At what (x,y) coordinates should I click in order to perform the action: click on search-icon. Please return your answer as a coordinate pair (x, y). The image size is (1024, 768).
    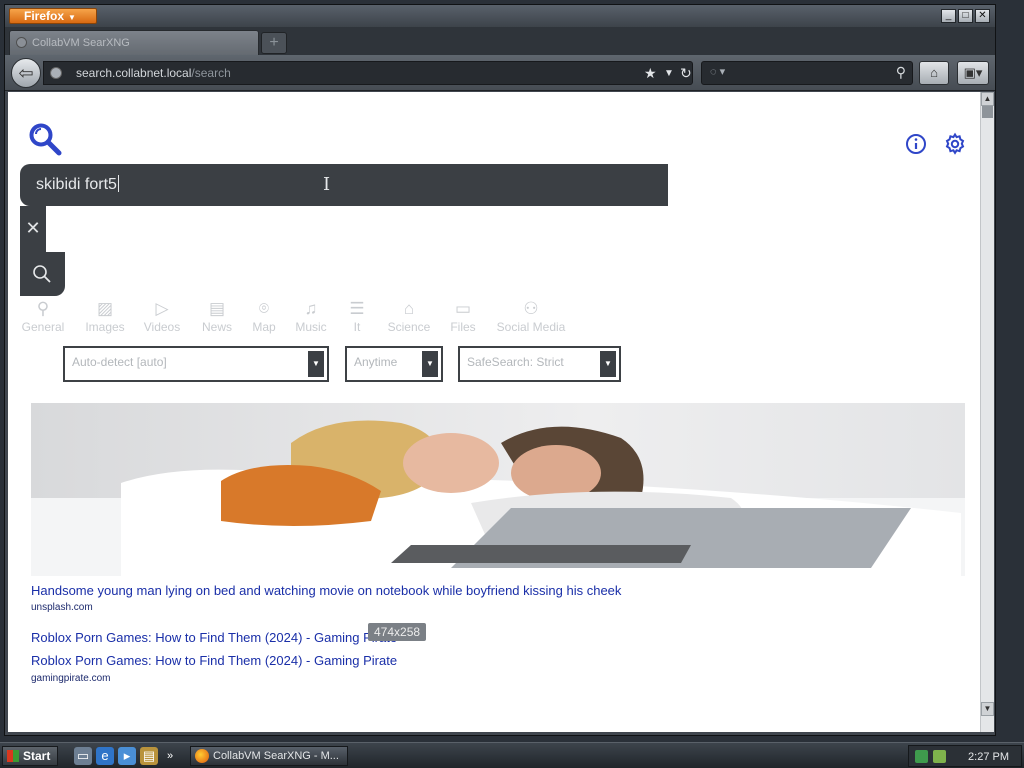
    Looking at the image, I should click on (42, 274).